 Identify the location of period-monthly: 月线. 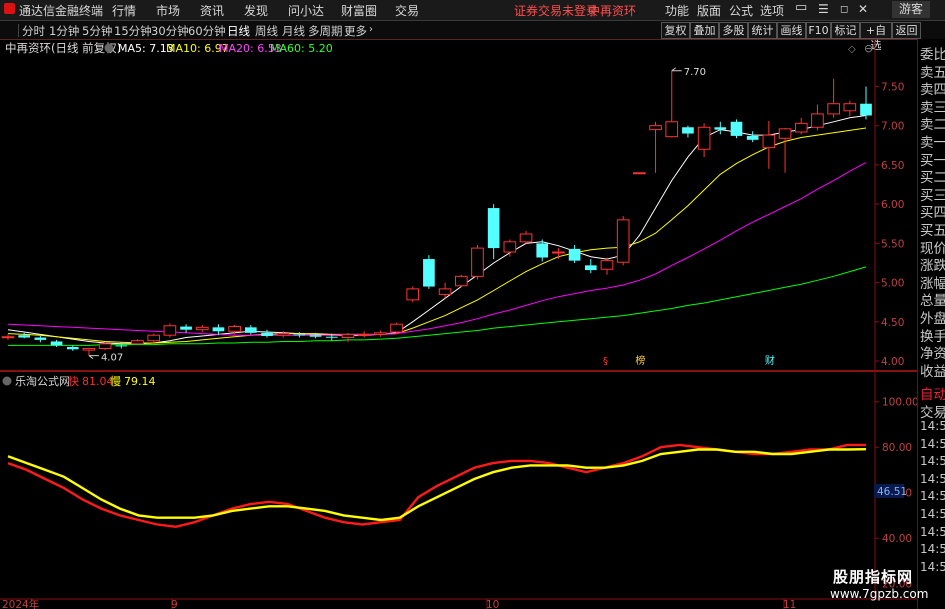
(293, 31).